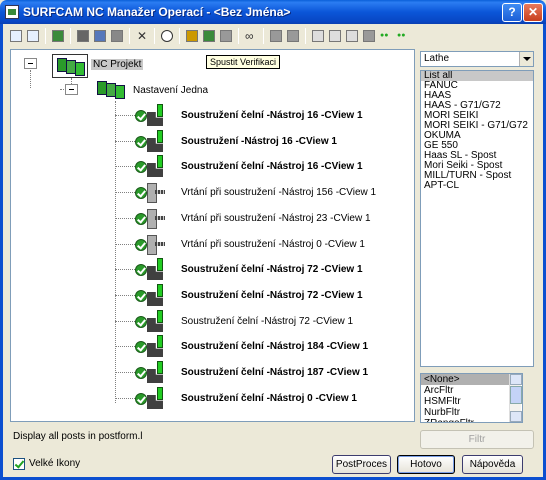 Image resolution: width=546 pixels, height=480 pixels. Describe the element at coordinates (70, 66) in the screenshot. I see `project-icon` at that location.